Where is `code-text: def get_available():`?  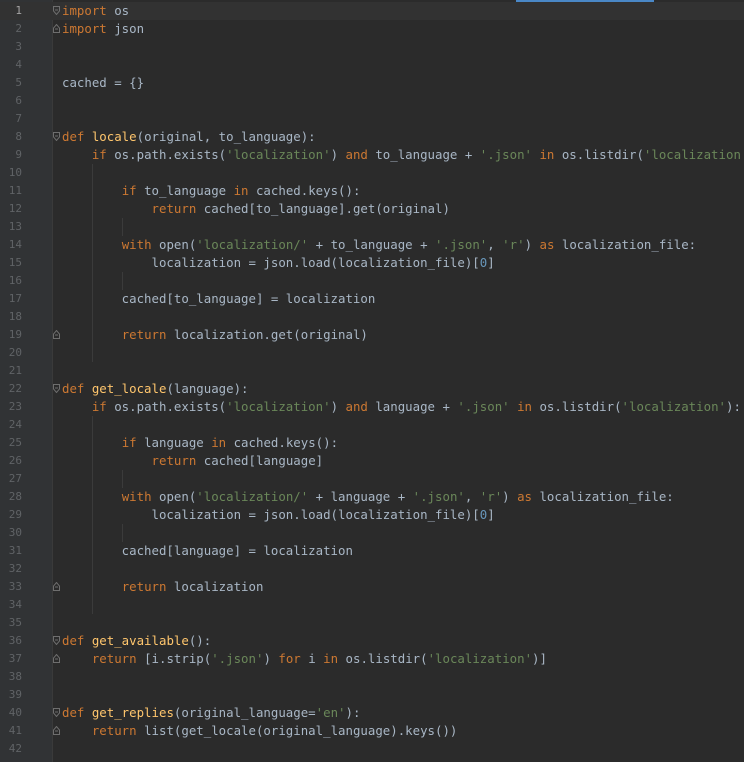
code-text: def get_available(): is located at coordinates (136, 641).